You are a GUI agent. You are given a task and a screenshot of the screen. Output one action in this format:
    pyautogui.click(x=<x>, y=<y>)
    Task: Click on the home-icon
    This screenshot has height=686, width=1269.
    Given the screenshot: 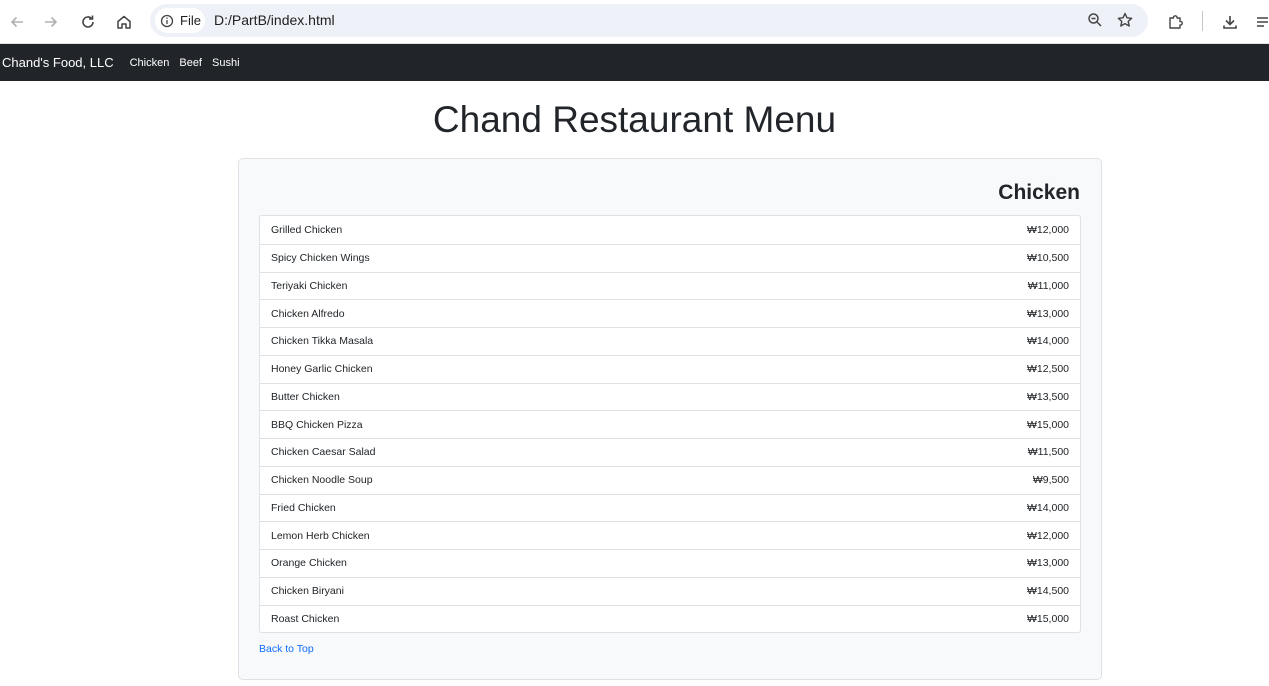 What is the action you would take?
    pyautogui.click(x=124, y=22)
    